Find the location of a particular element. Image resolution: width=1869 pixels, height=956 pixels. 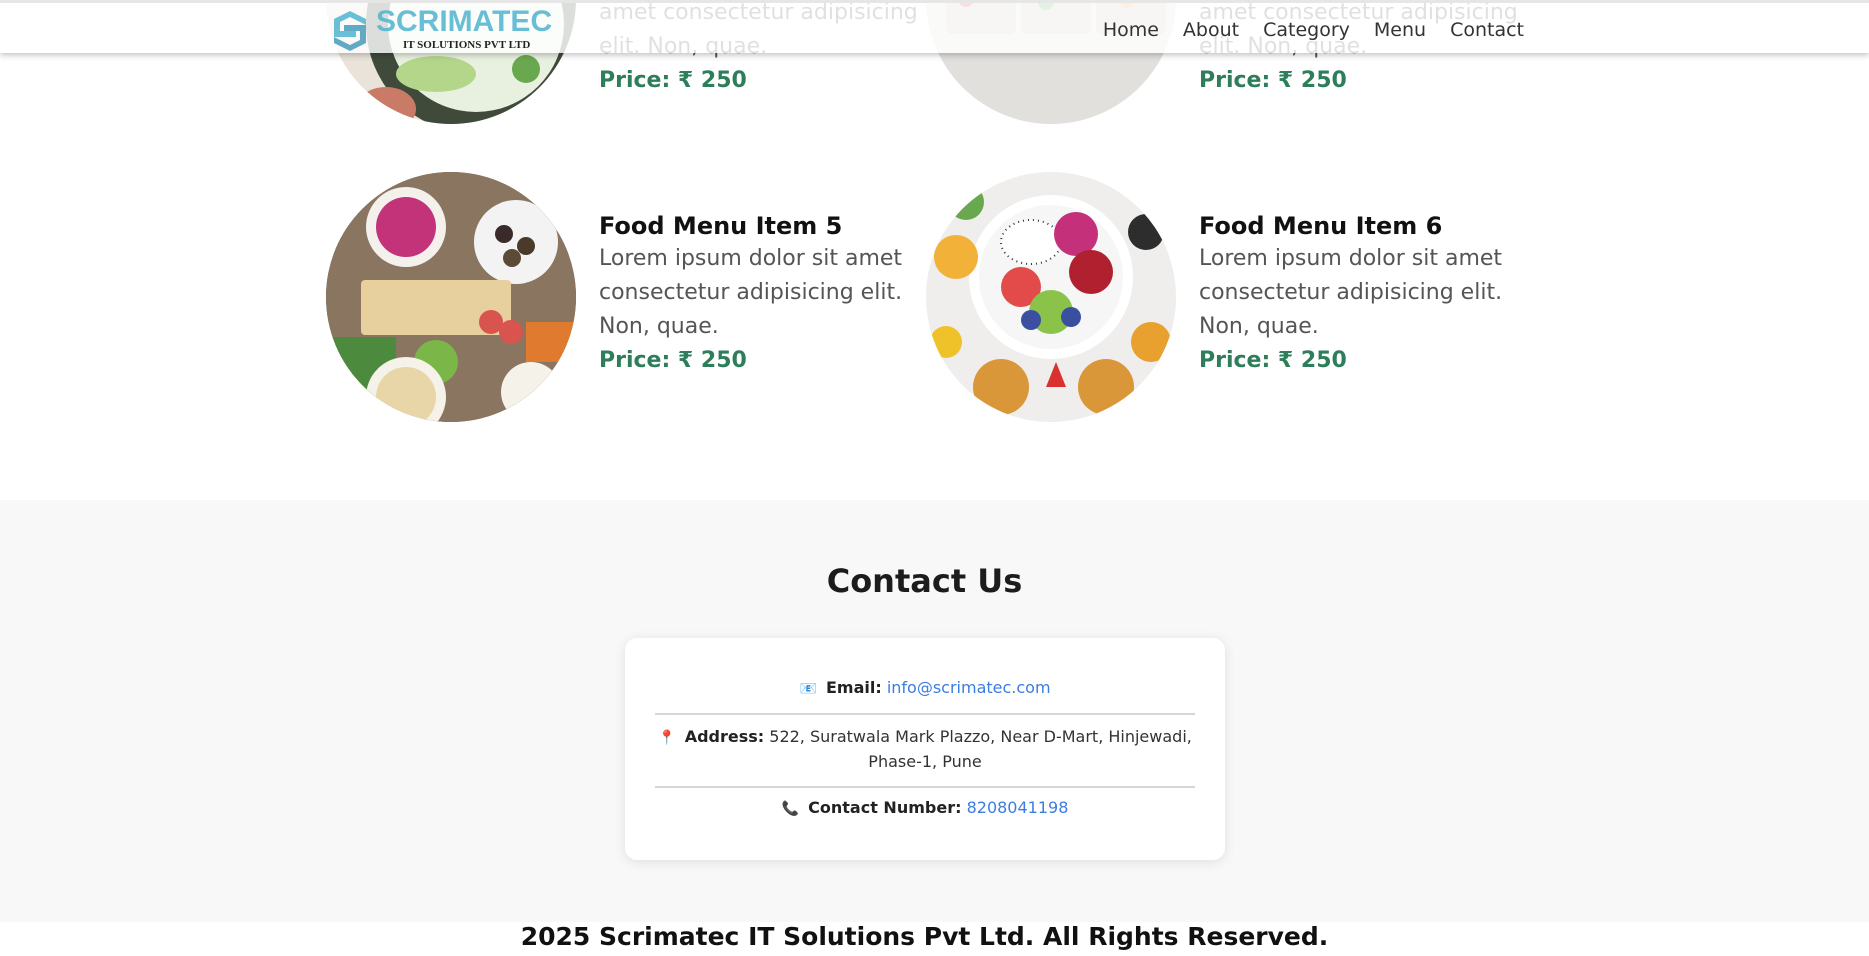

logo-mark-icon is located at coordinates (350, 31).